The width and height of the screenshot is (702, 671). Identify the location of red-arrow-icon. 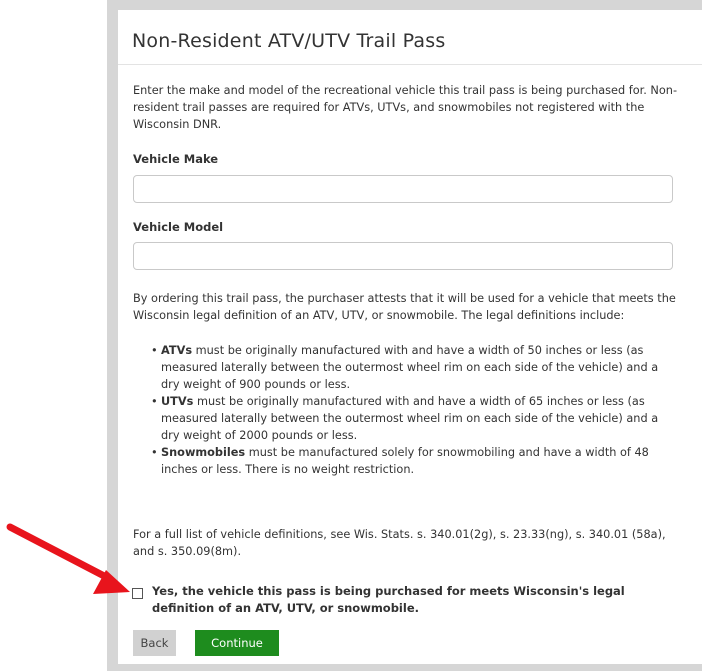
(68, 558).